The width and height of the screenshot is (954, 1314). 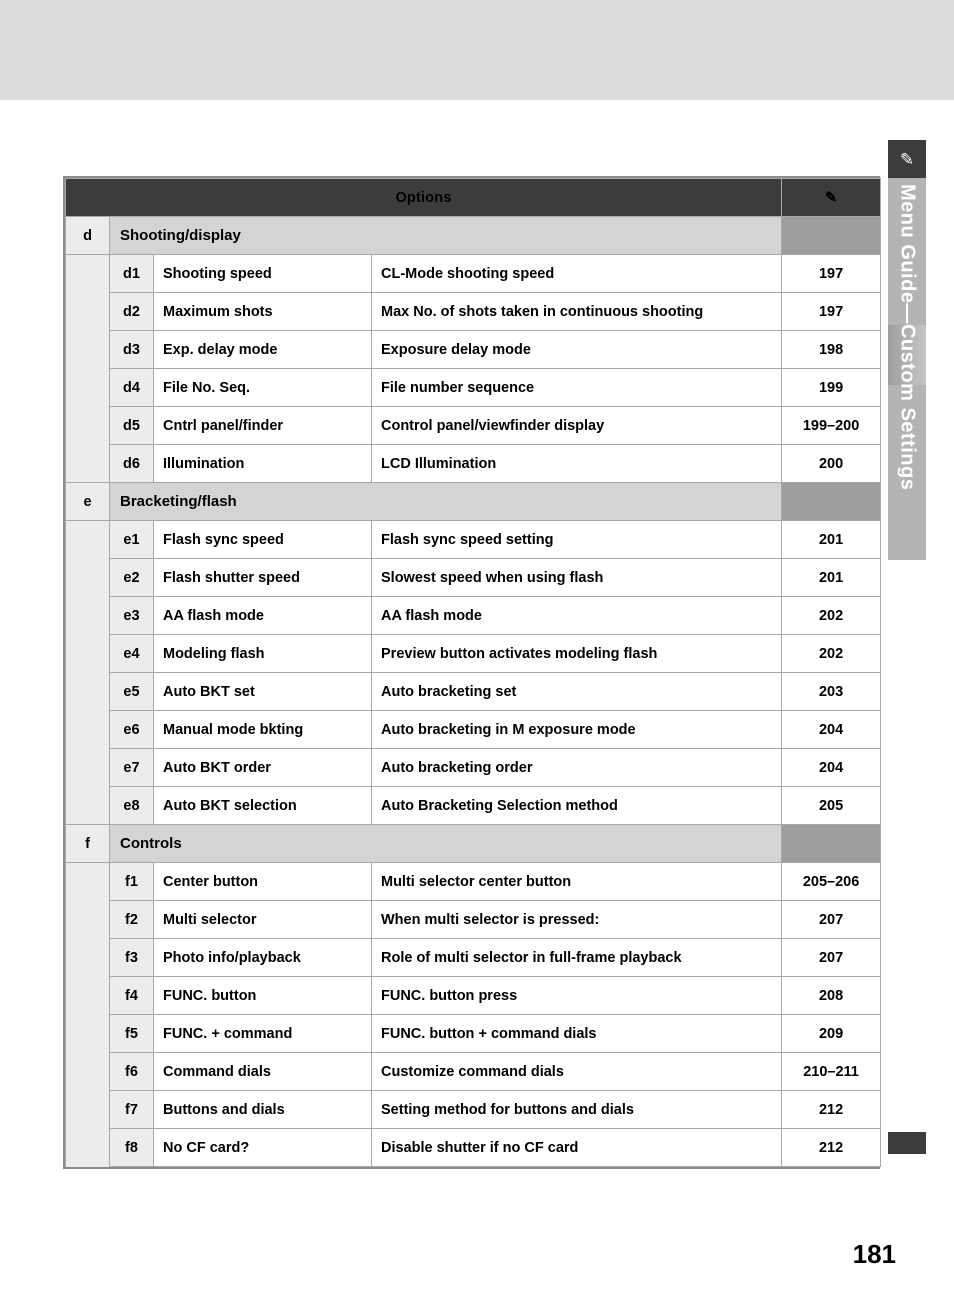 I want to click on setting-code: e5, so click(x=131, y=691).